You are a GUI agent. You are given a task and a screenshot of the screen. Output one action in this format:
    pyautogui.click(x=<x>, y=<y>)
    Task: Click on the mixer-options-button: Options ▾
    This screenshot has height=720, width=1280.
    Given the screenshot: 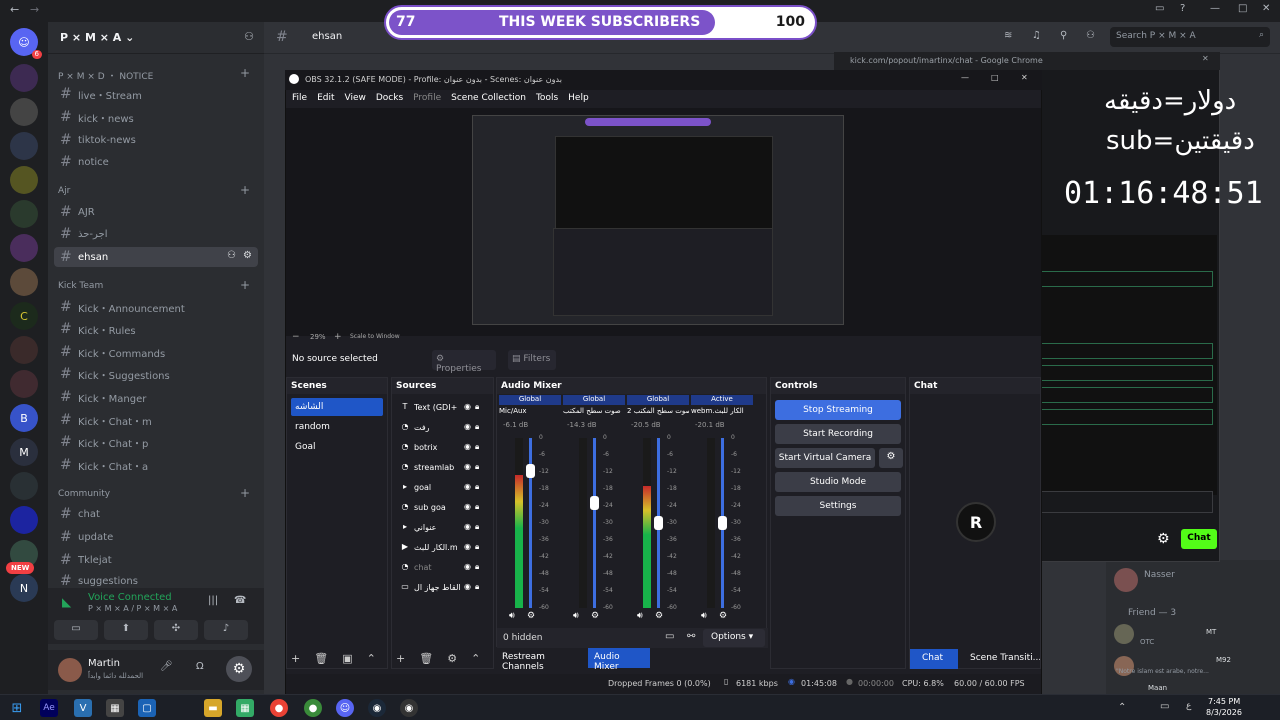 What is the action you would take?
    pyautogui.click(x=734, y=638)
    